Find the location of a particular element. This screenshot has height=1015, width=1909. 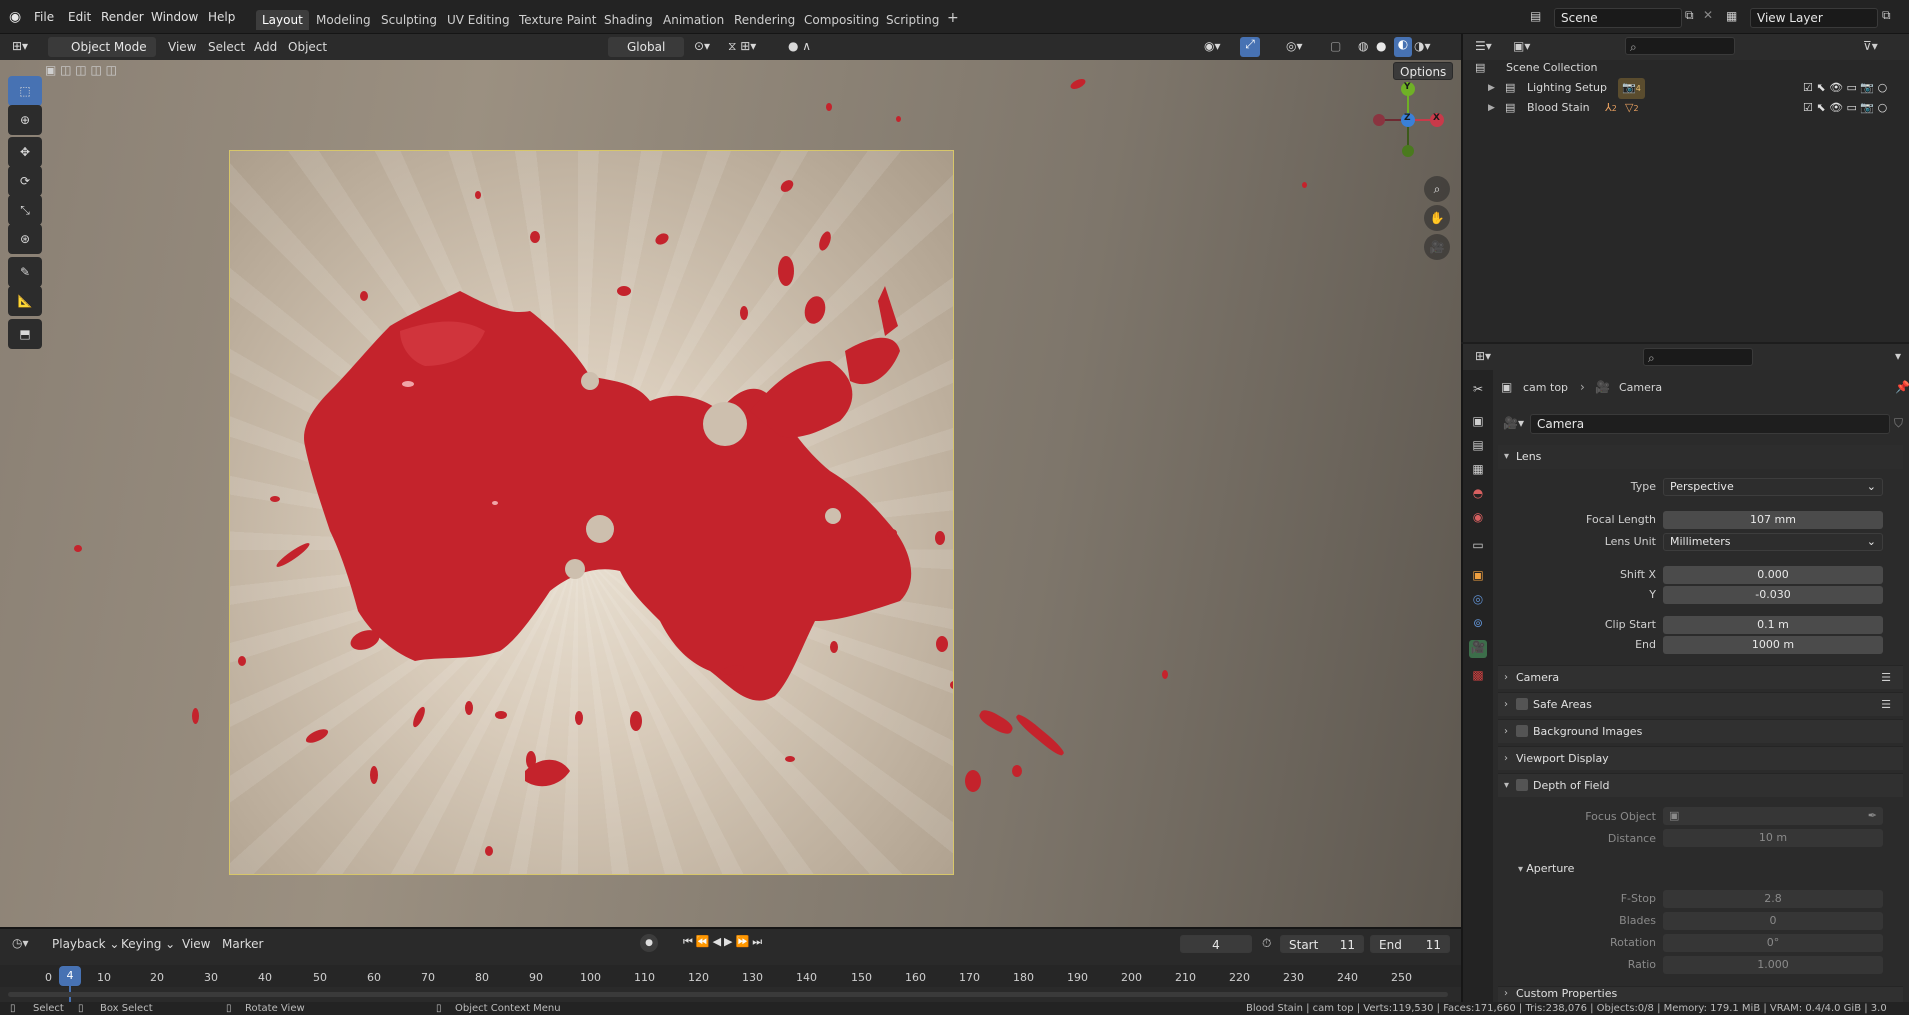

tab-compositing: Compositing is located at coordinates (841, 20).